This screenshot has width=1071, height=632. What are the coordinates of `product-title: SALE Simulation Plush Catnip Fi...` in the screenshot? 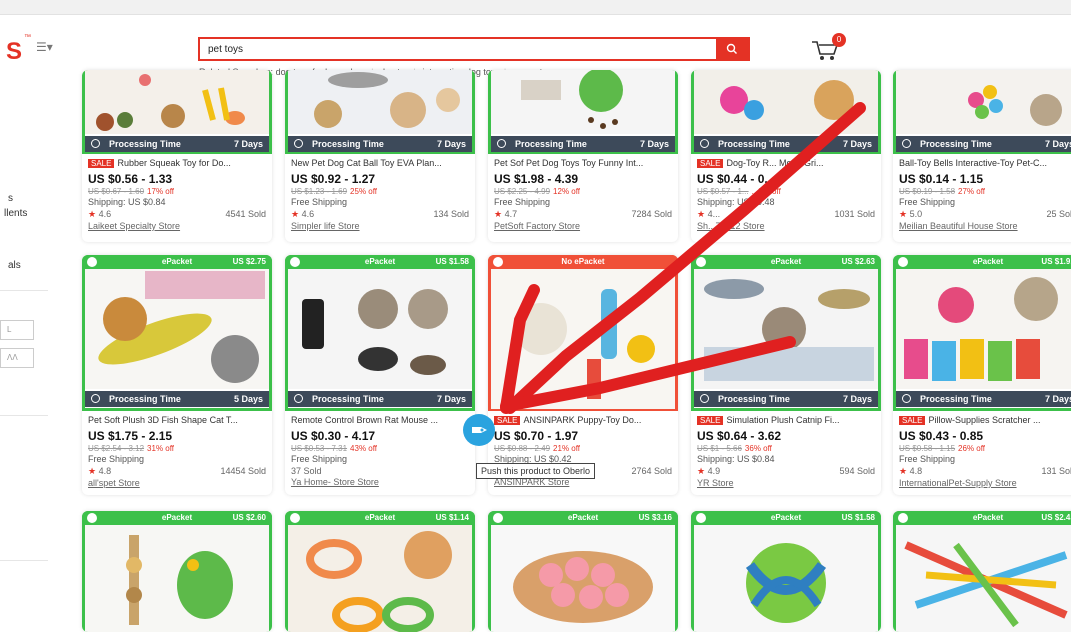 It's located at (786, 421).